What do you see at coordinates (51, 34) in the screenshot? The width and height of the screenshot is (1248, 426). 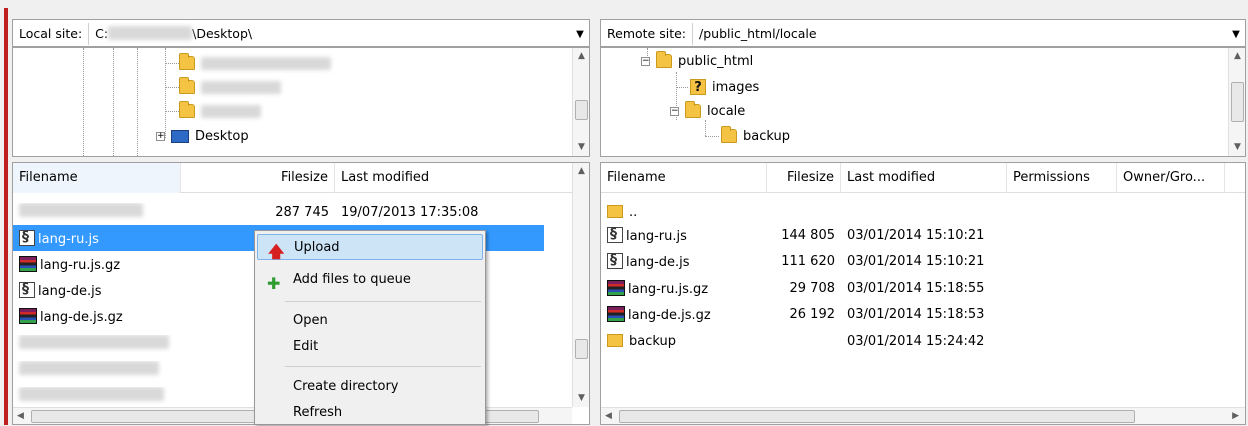 I see `local-site-label: Local site:` at bounding box center [51, 34].